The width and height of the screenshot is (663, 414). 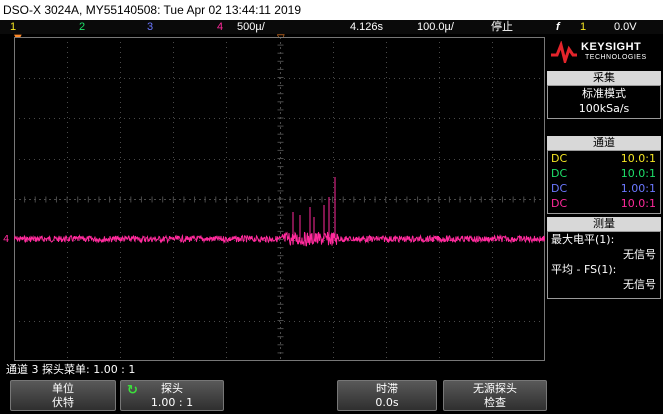 I want to click on measure-1-label: 最大电平(1):, so click(x=583, y=239).